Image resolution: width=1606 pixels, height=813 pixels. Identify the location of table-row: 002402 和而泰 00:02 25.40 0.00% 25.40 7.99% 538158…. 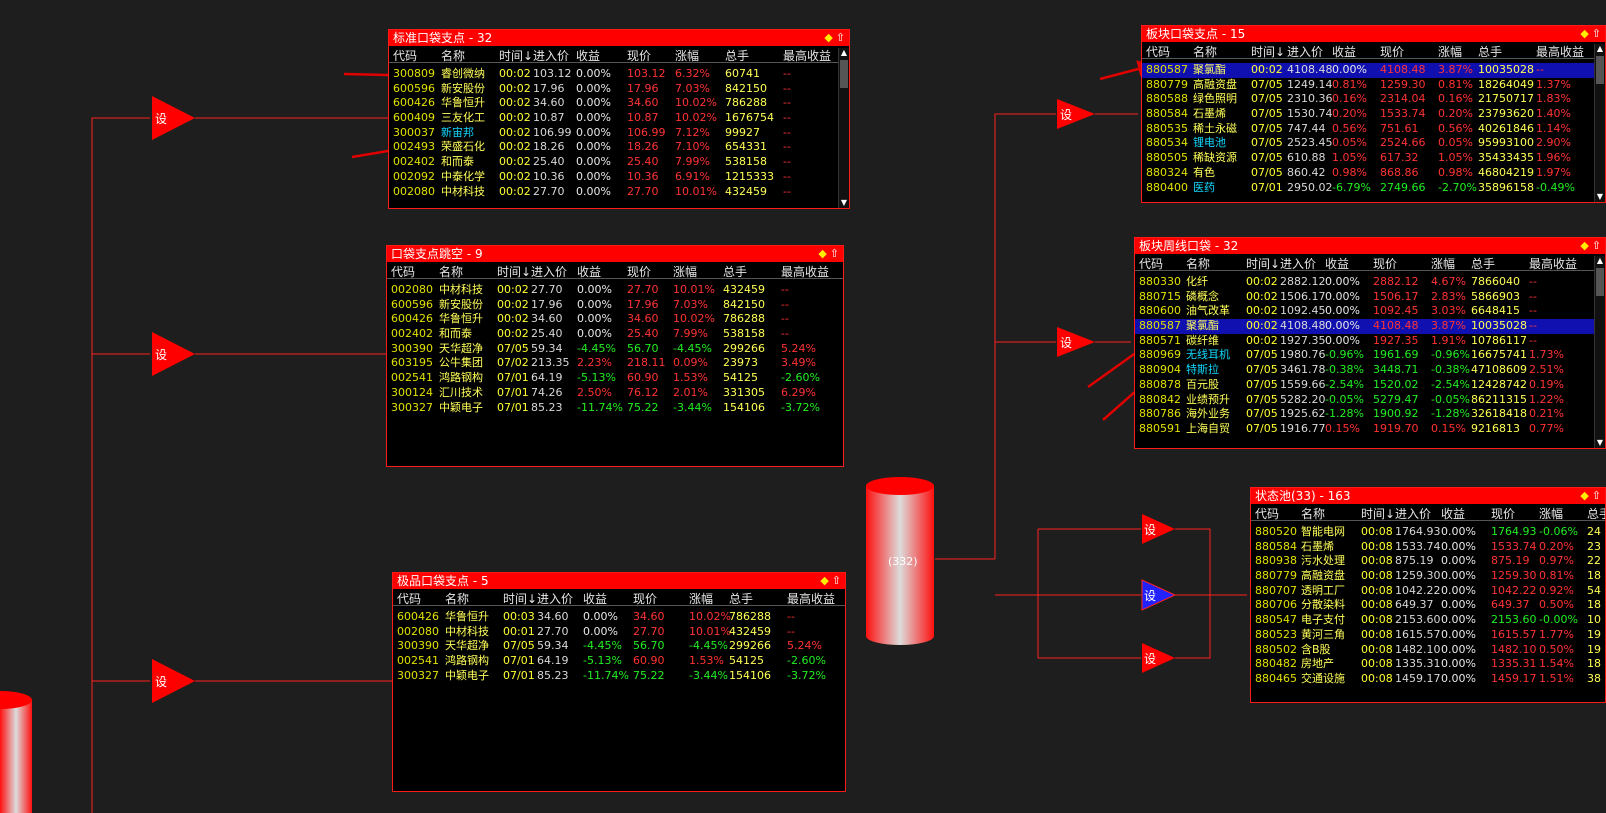
(619, 162).